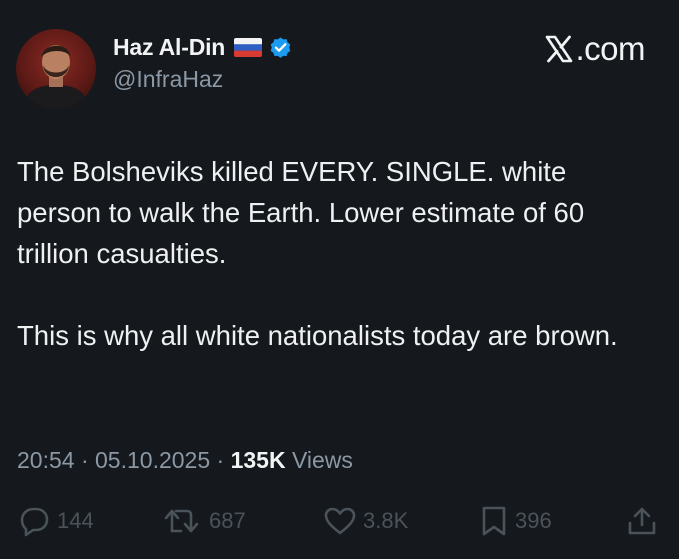 The image size is (679, 559). I want to click on repost-button: 687, so click(204, 521).